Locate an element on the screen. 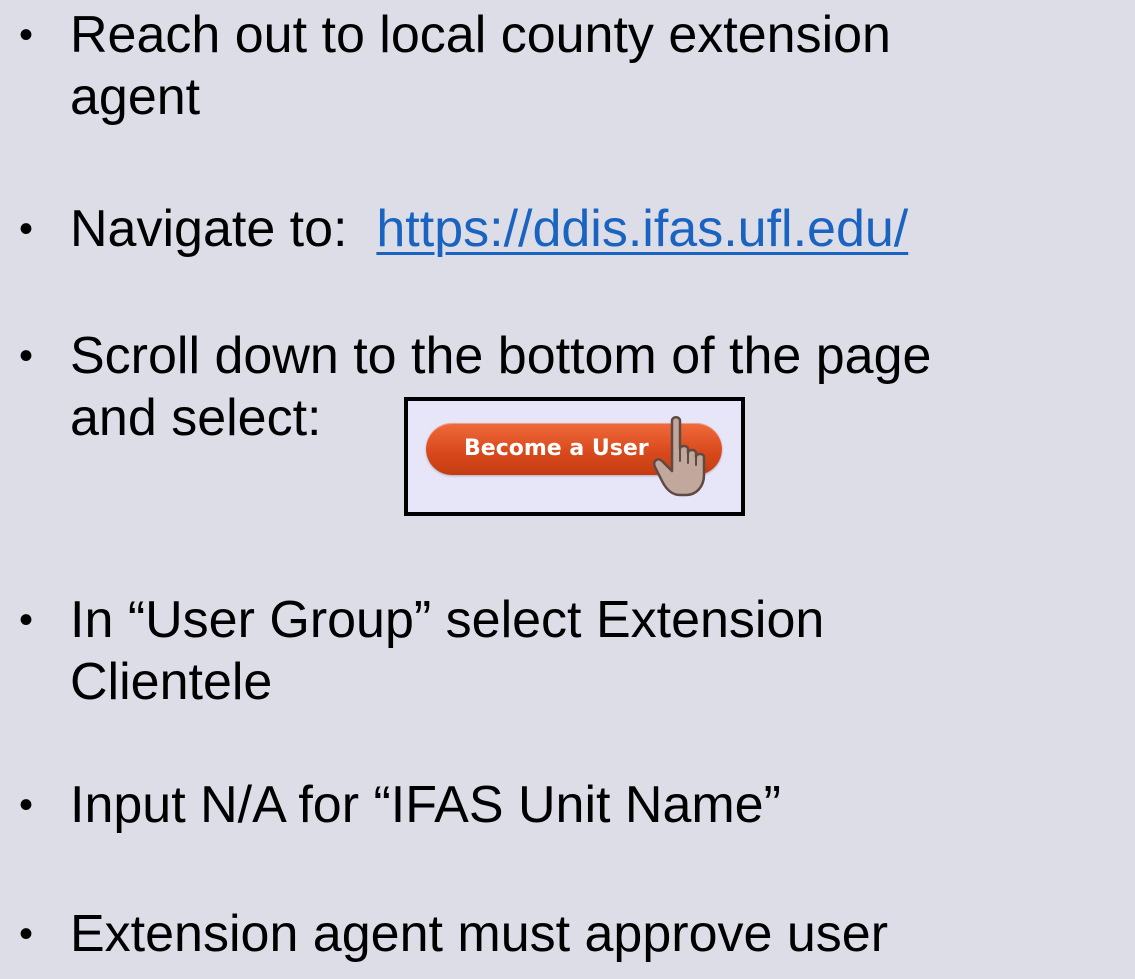 This screenshot has width=1135, height=979. bullet-line: Extension agent must approve user is located at coordinates (479, 934).